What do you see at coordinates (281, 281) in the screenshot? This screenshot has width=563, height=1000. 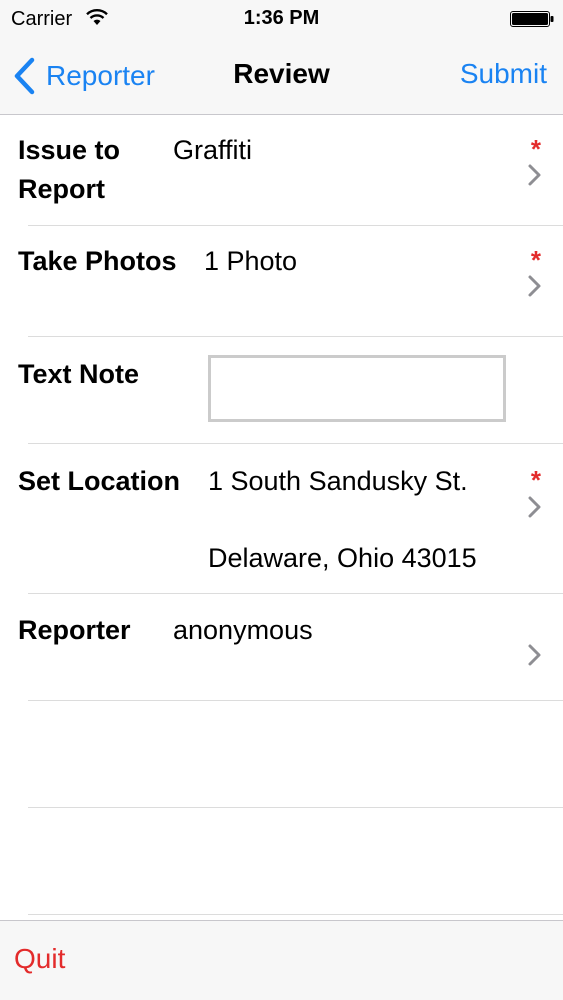 I see `photos-row: Take Photos 1 Photo *` at bounding box center [281, 281].